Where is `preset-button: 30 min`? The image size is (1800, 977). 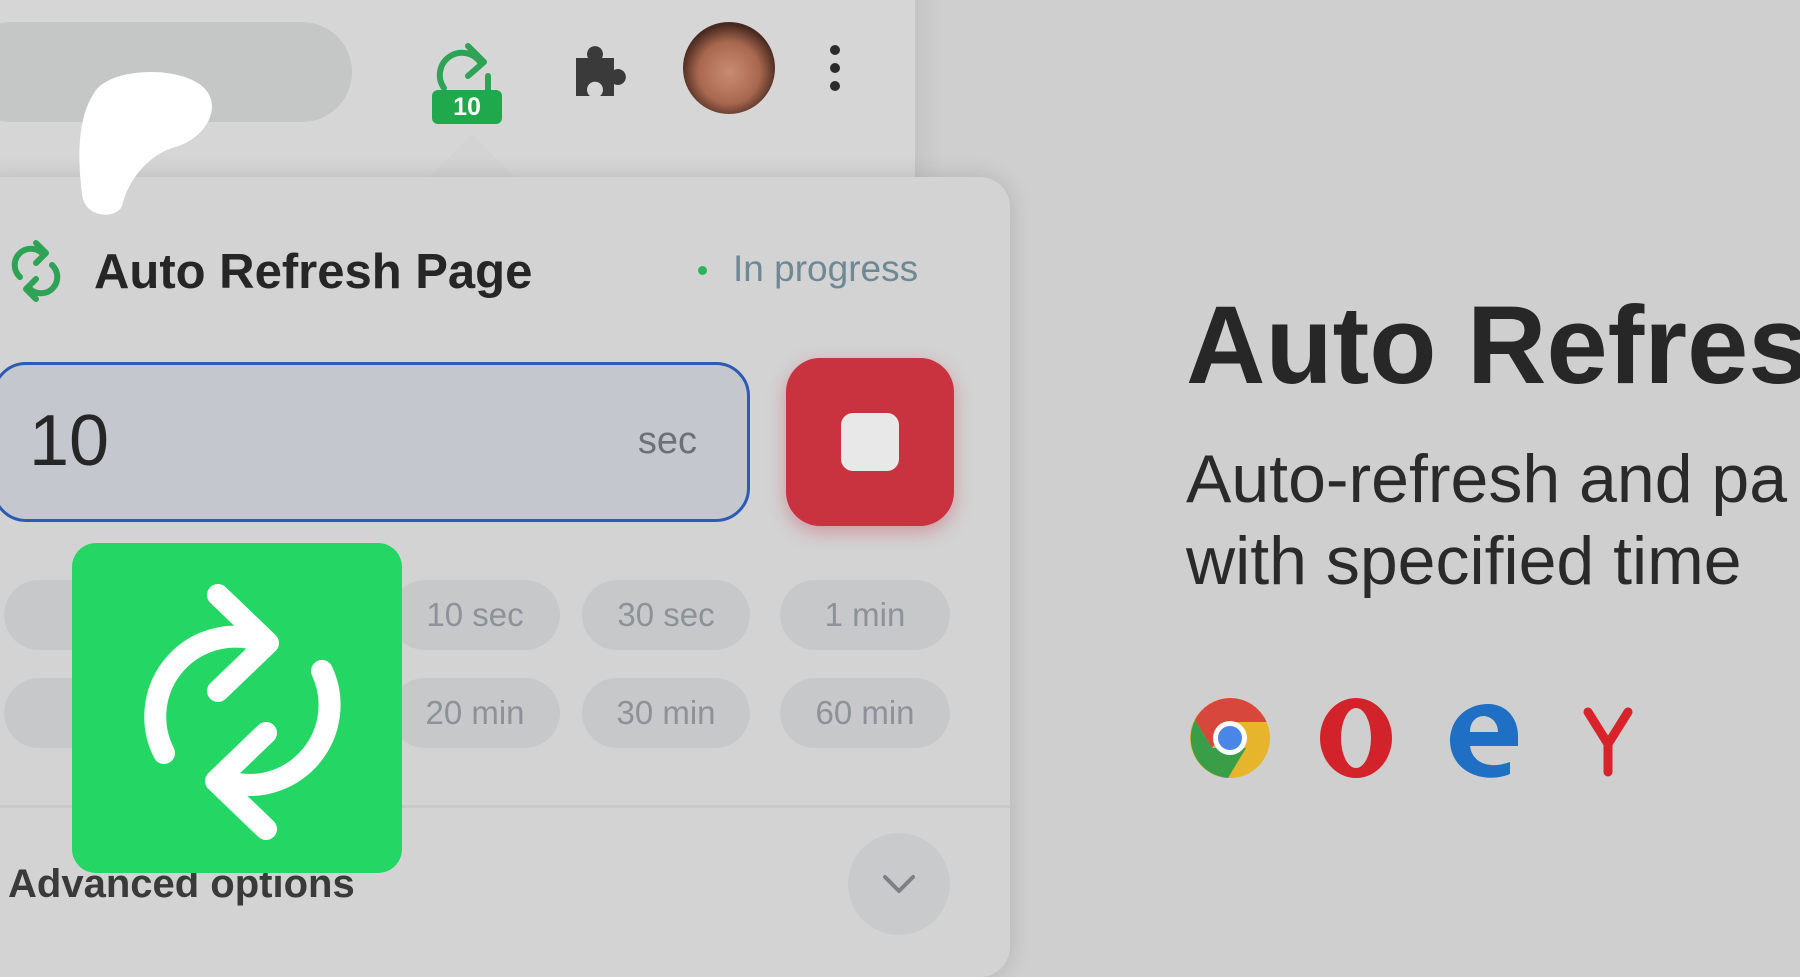 preset-button: 30 min is located at coordinates (666, 713).